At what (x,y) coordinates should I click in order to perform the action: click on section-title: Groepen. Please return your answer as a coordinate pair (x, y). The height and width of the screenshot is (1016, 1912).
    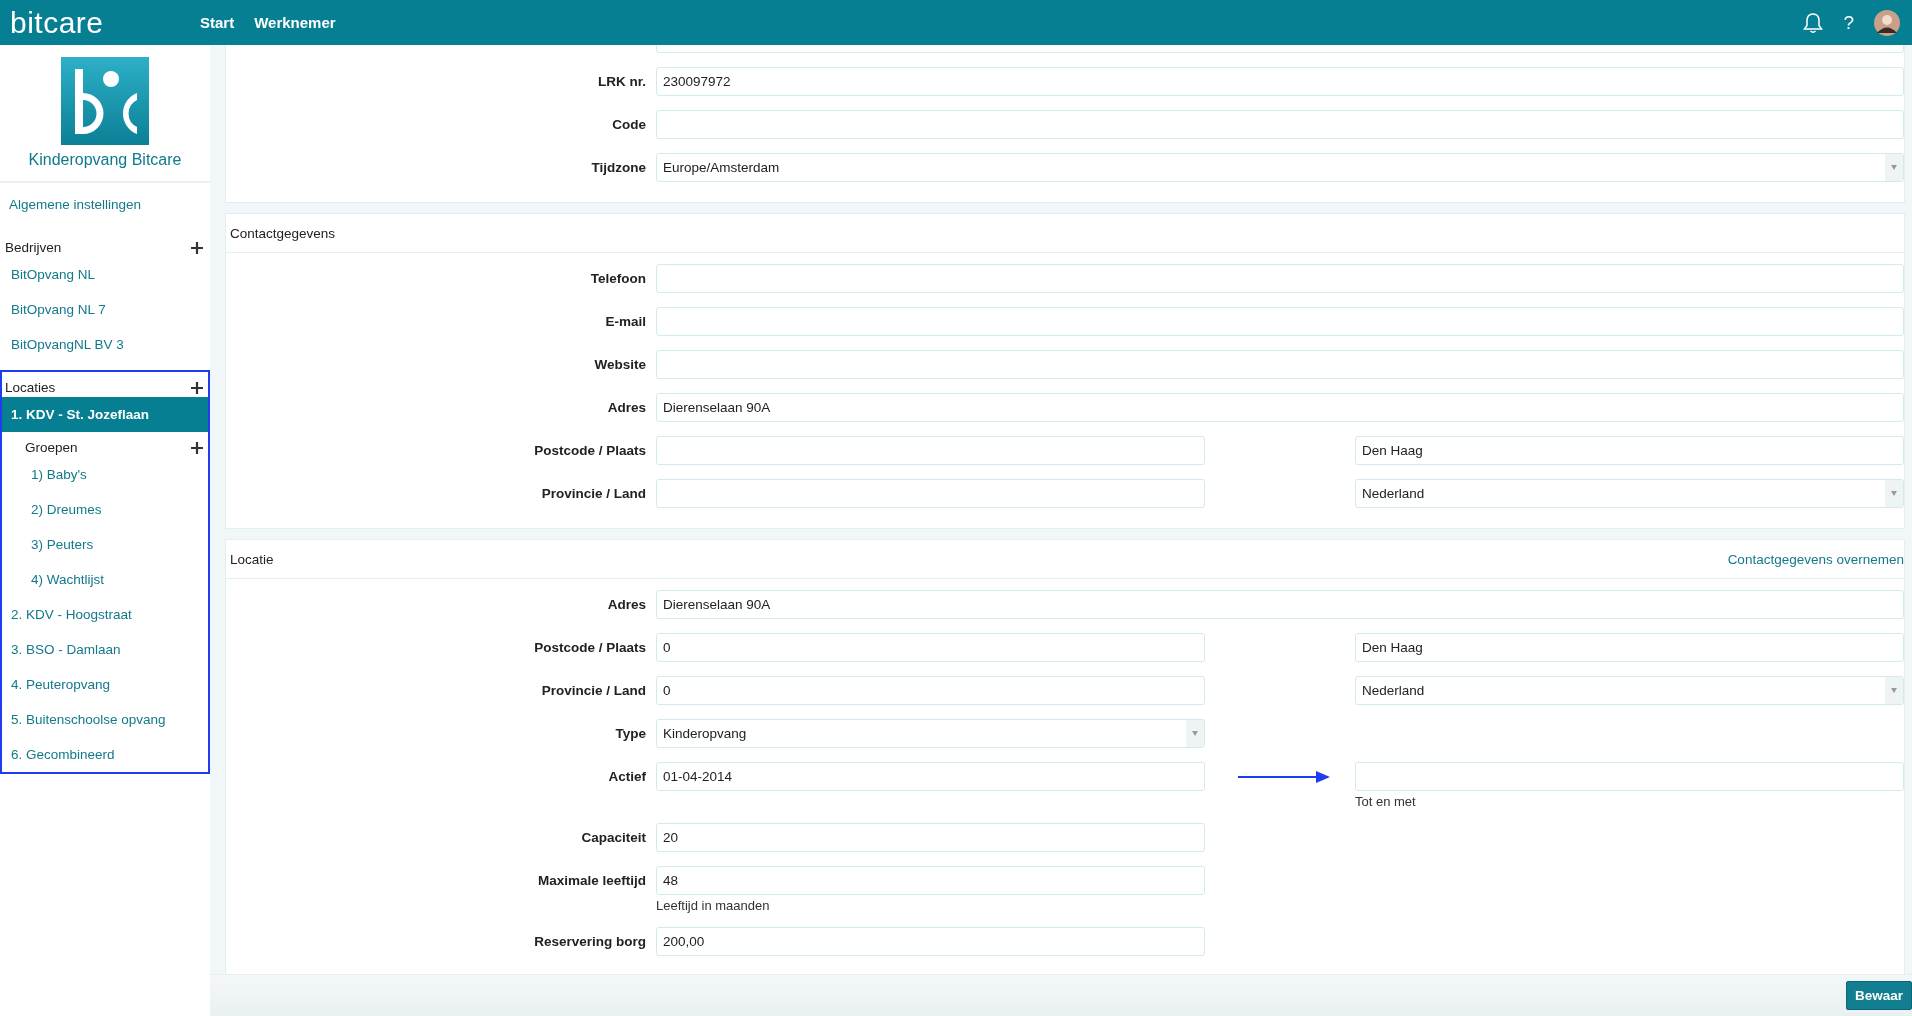
    Looking at the image, I should click on (51, 447).